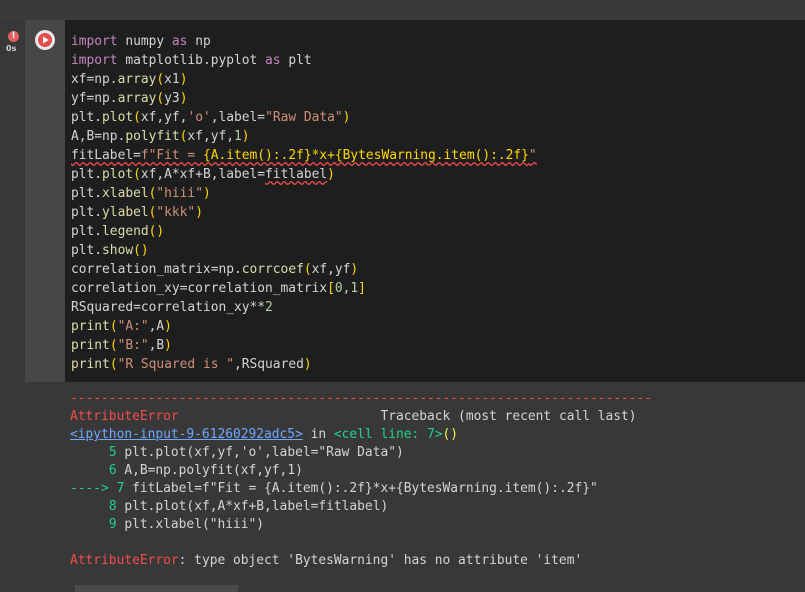 Image resolution: width=805 pixels, height=592 pixels. Describe the element at coordinates (45, 201) in the screenshot. I see `cell-run-area` at that location.